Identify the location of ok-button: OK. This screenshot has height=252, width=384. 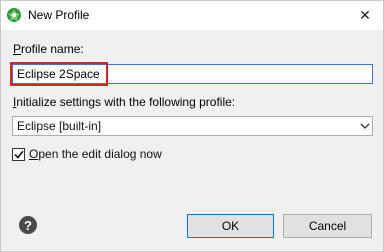
(230, 226).